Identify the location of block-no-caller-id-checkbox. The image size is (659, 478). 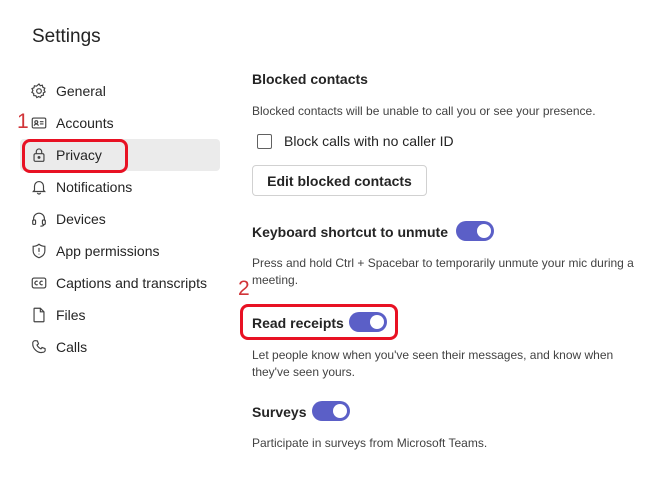
(264, 141).